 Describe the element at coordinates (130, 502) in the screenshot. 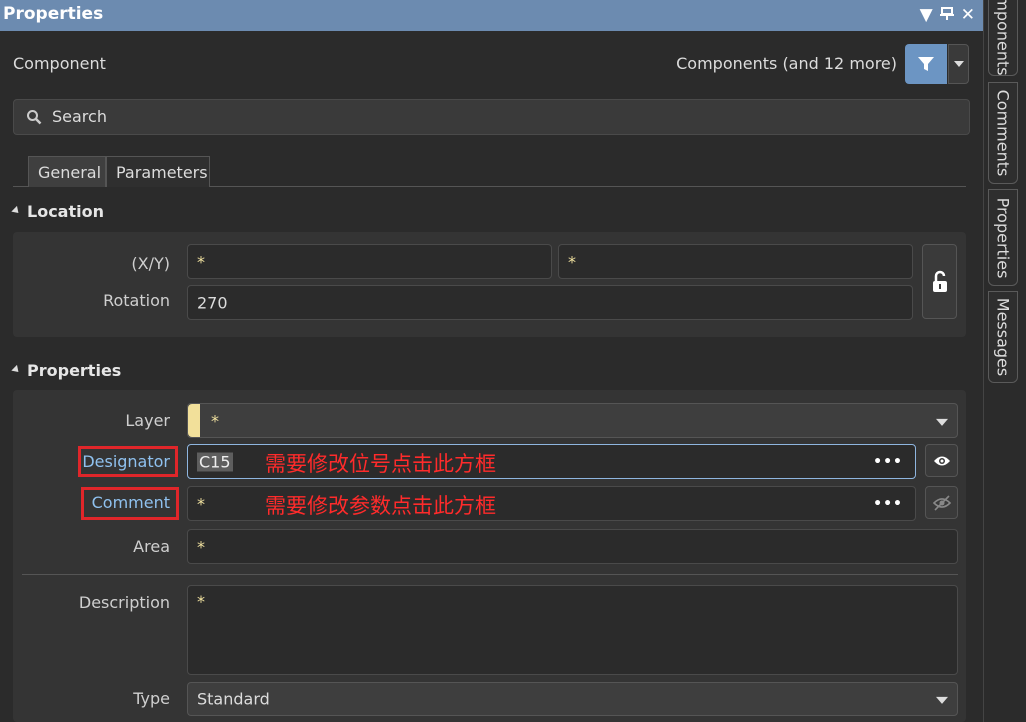

I see `comment-label: Comment` at that location.